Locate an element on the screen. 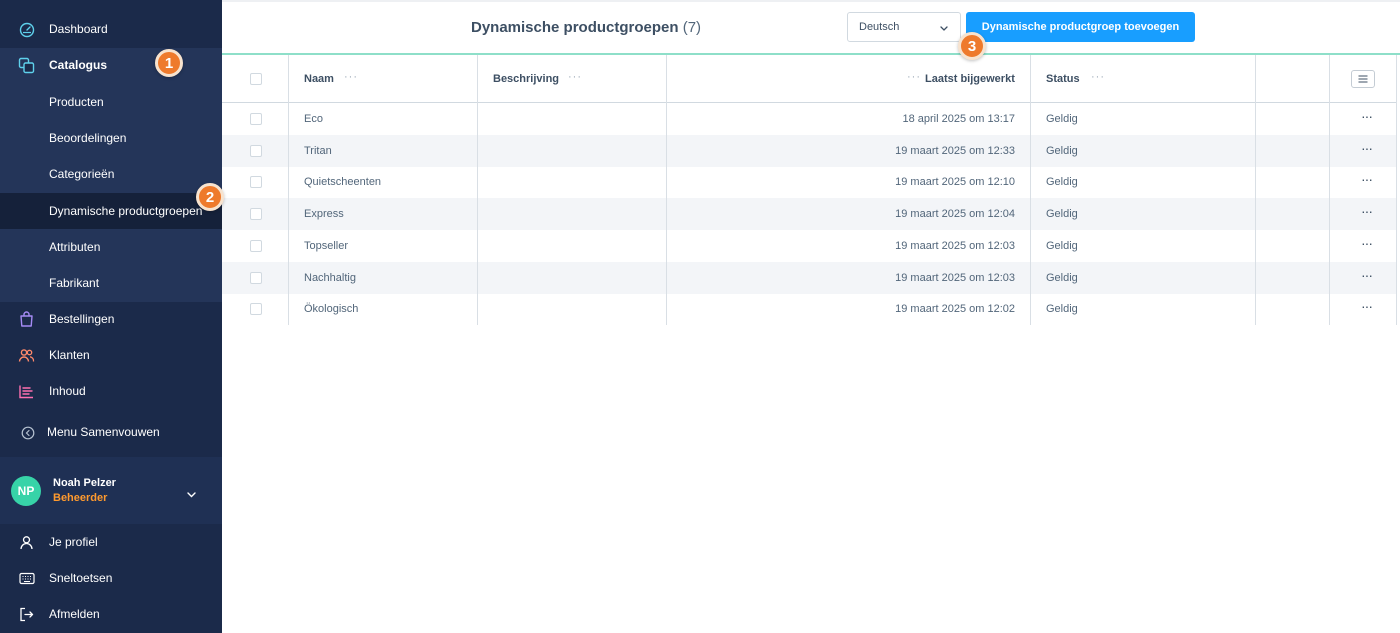 The image size is (1400, 633). language-select: Deutsch is located at coordinates (904, 27).